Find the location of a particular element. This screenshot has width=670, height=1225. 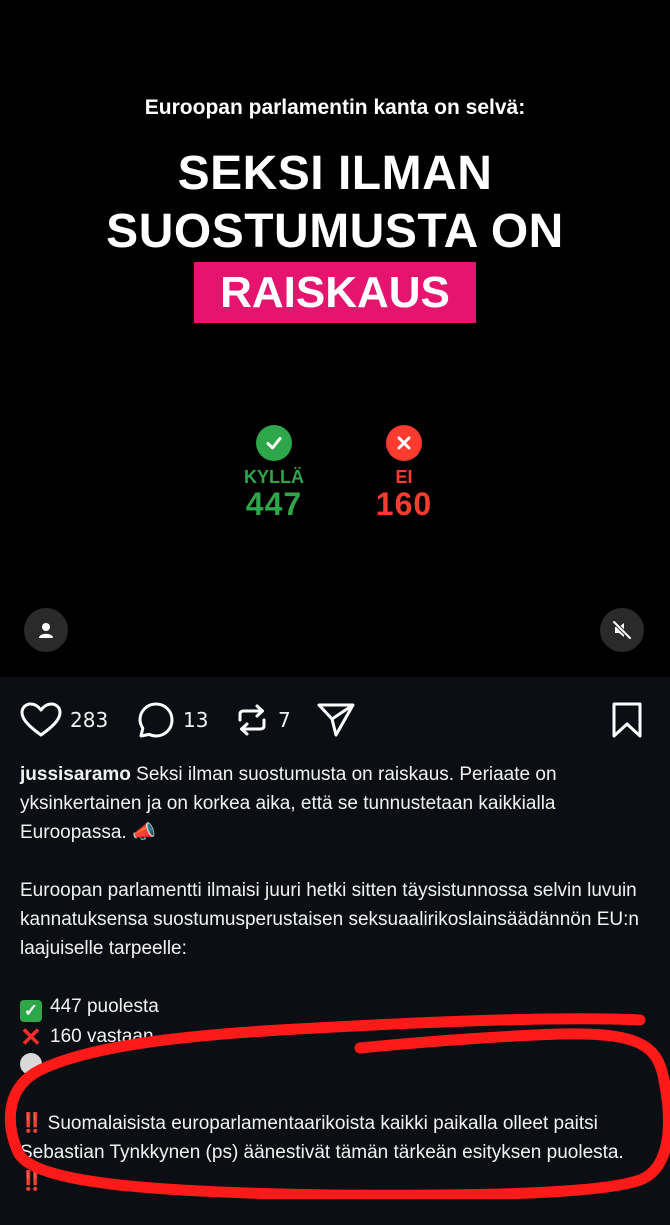

bookmark-icon is located at coordinates (627, 720).